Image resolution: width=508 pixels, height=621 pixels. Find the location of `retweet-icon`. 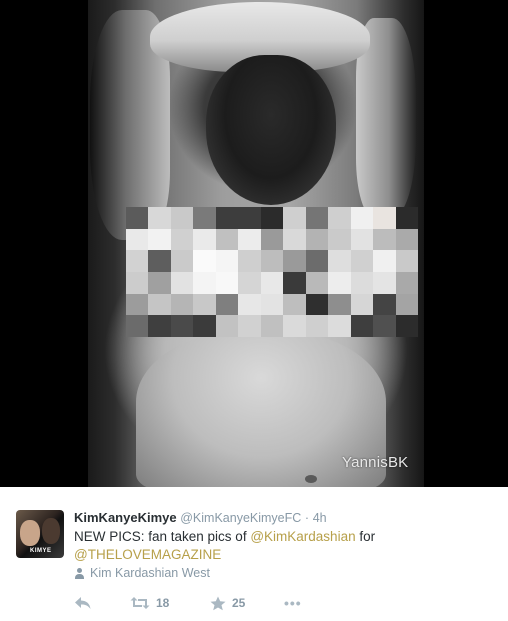

retweet-icon is located at coordinates (140, 603).